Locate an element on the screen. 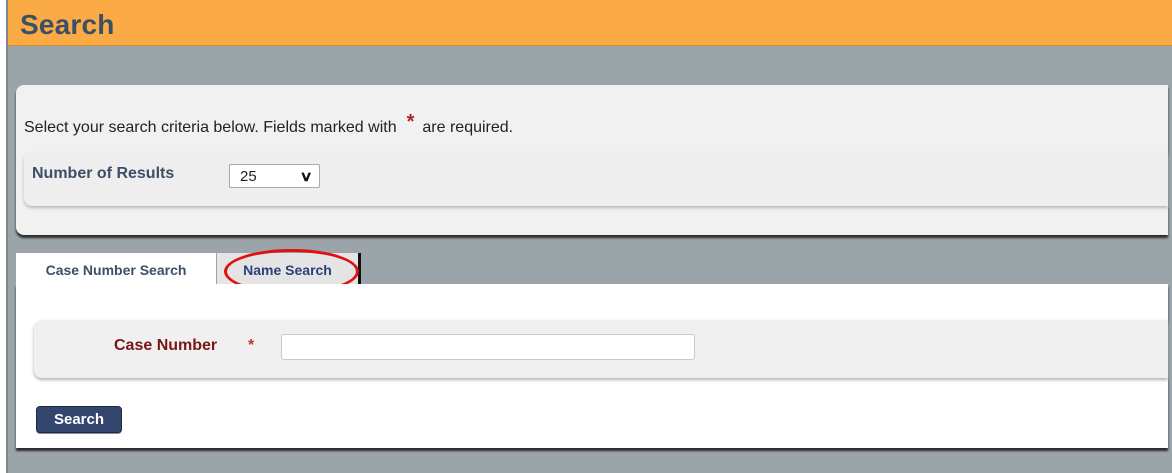 The image size is (1172, 473). search-tabs: Case Number Search Name Search is located at coordinates (592, 268).